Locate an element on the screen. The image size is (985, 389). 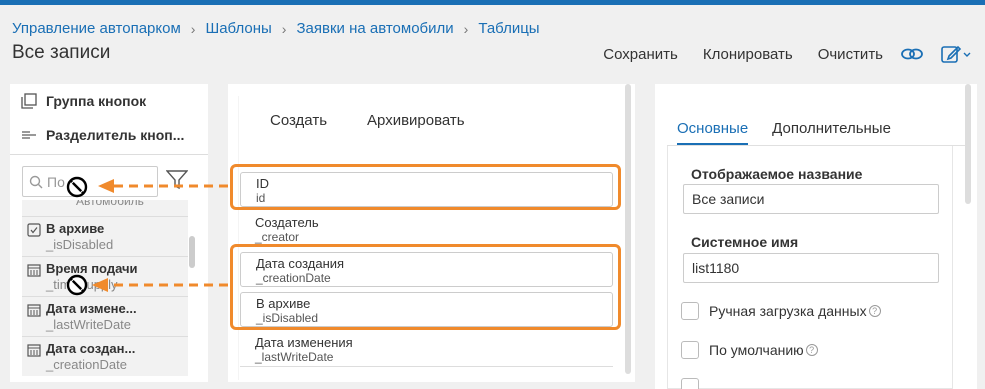
edit-icon is located at coordinates (956, 54).